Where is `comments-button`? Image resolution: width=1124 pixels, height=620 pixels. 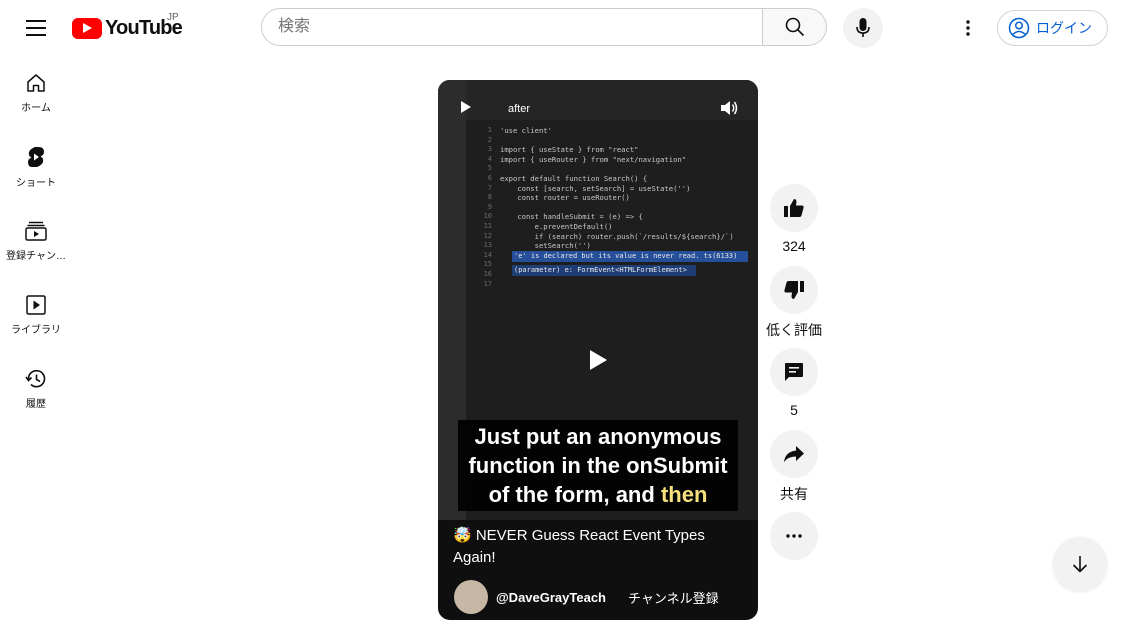
comments-button is located at coordinates (794, 372).